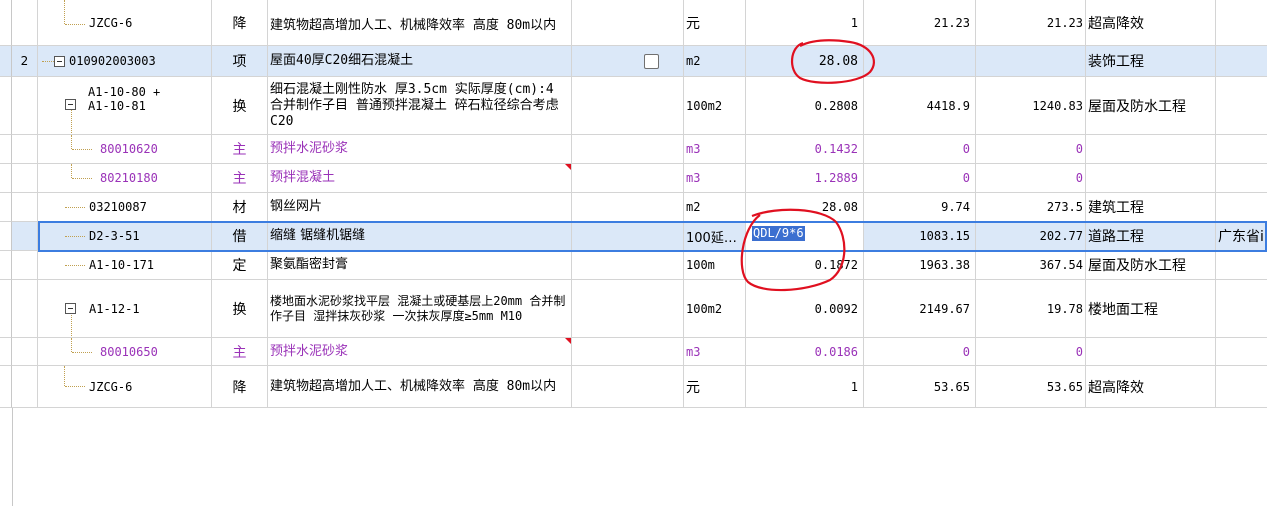  What do you see at coordinates (920, 236) in the screenshot?
I see `unit-price-cell: 1083.15` at bounding box center [920, 236].